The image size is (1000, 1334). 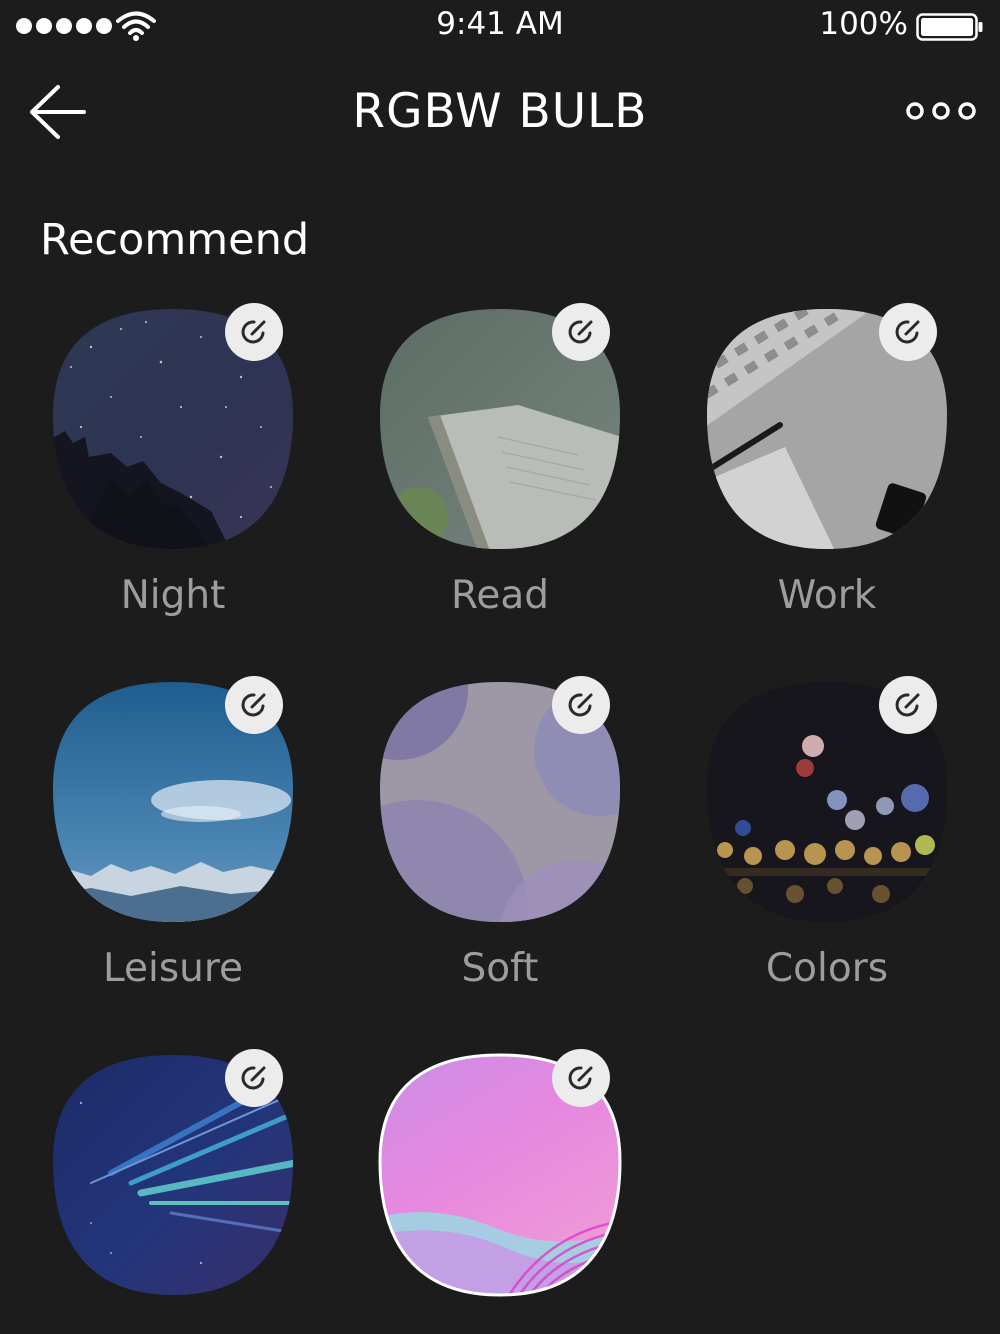 What do you see at coordinates (175, 240) in the screenshot?
I see `section-title: Recommend` at bounding box center [175, 240].